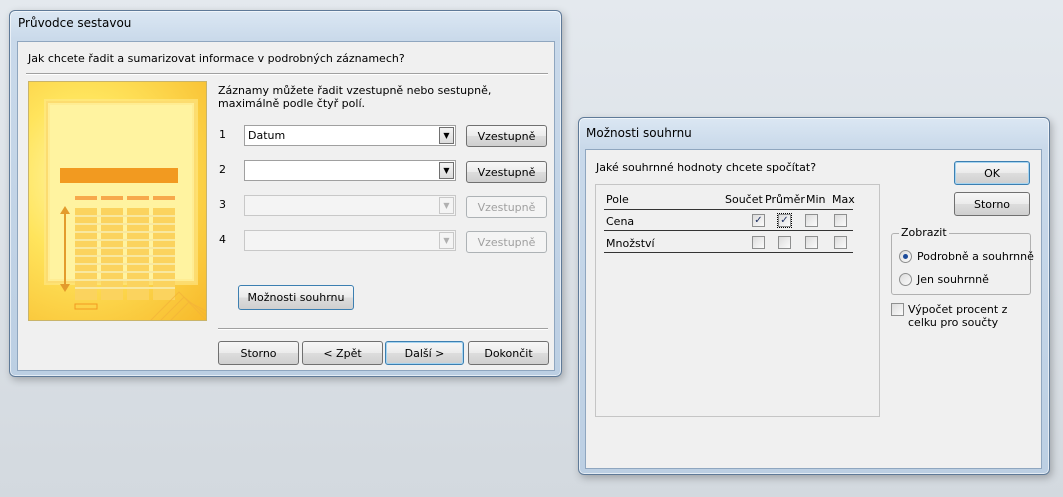 Image resolution: width=1063 pixels, height=497 pixels. What do you see at coordinates (897, 309) in the screenshot?
I see `percent-of-total-checkbox` at bounding box center [897, 309].